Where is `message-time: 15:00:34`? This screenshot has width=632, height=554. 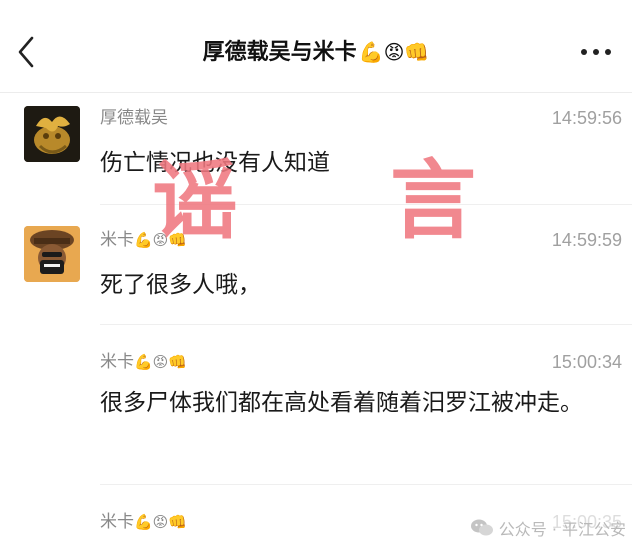
message-time: 15:00:34 is located at coordinates (586, 362).